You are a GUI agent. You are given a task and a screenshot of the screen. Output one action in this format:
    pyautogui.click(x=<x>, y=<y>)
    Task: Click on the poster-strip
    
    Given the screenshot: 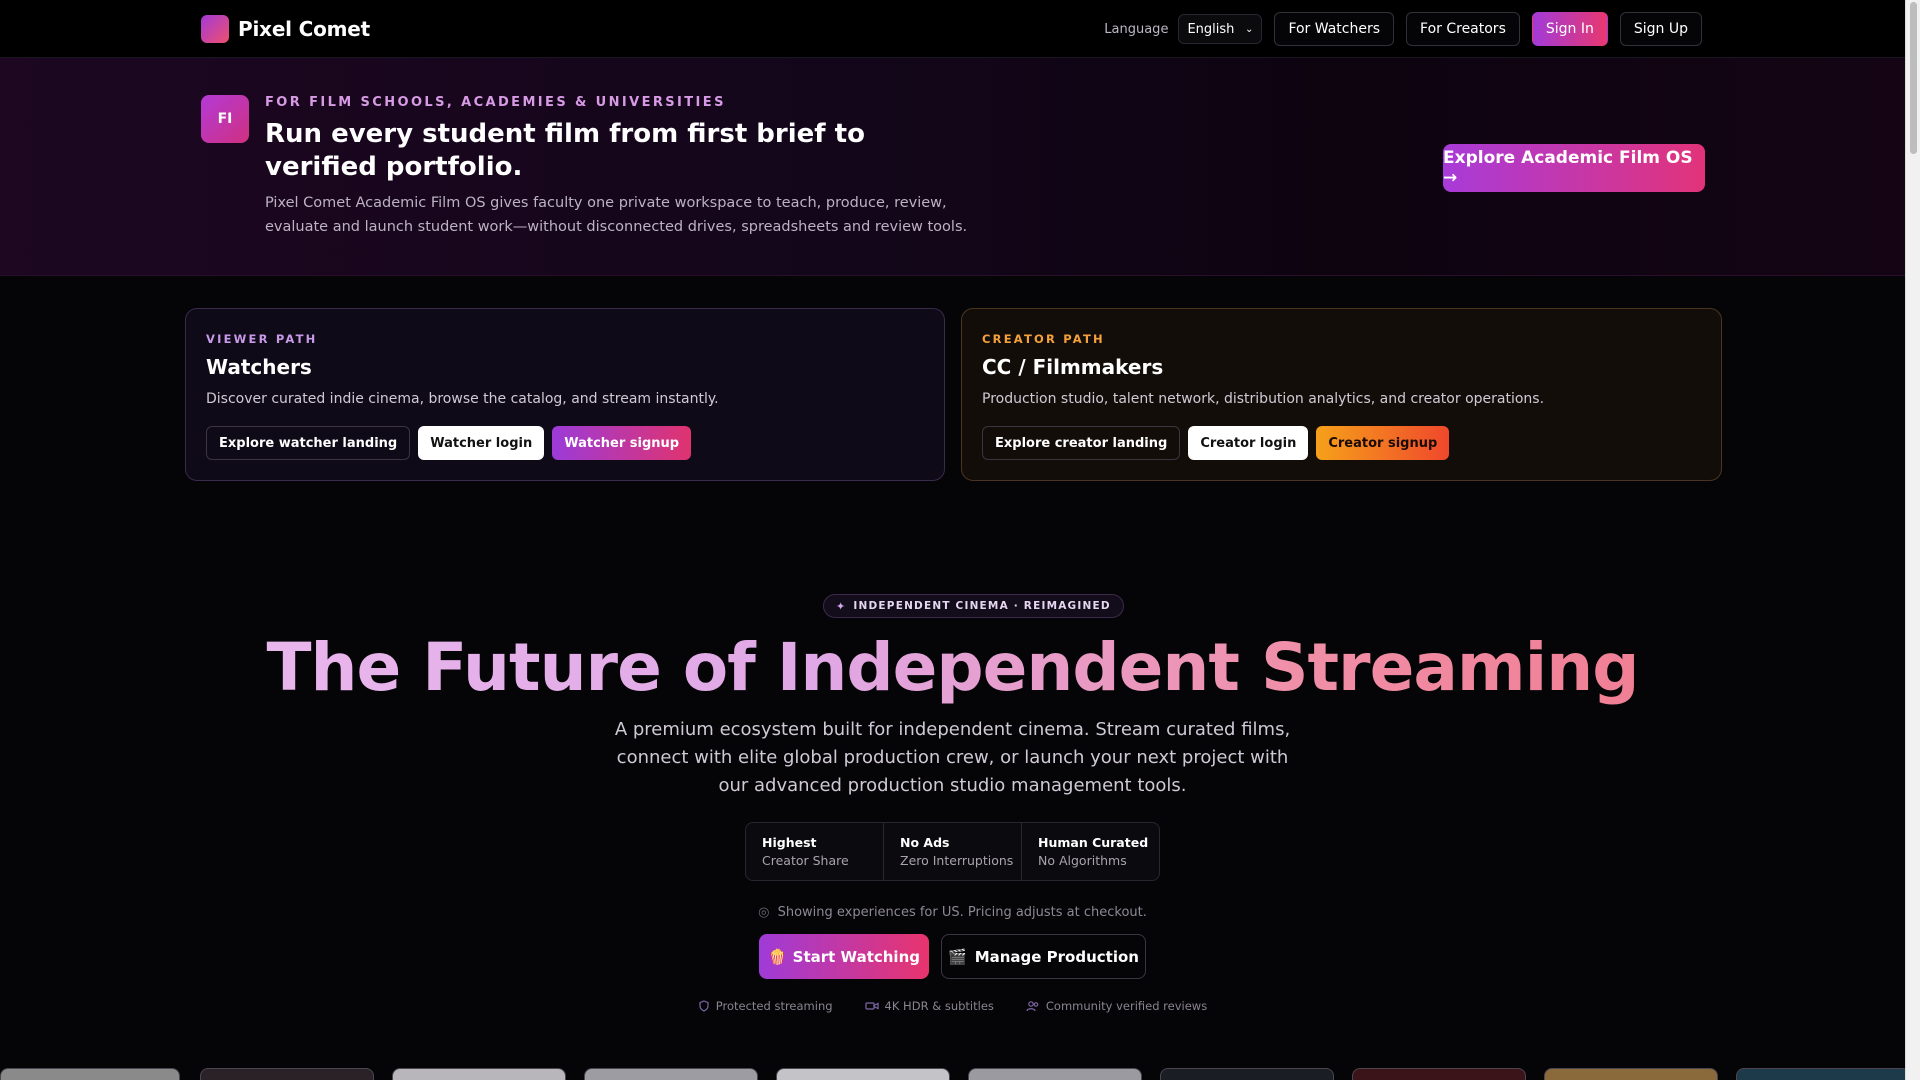 What is the action you would take?
    pyautogui.click(x=952, y=1074)
    